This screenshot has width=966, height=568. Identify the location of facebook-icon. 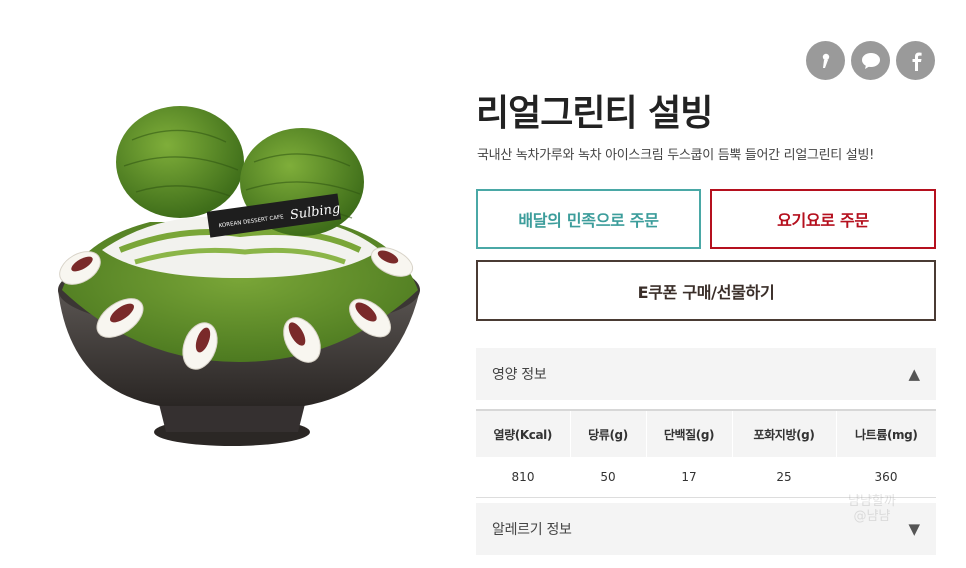
(917, 61).